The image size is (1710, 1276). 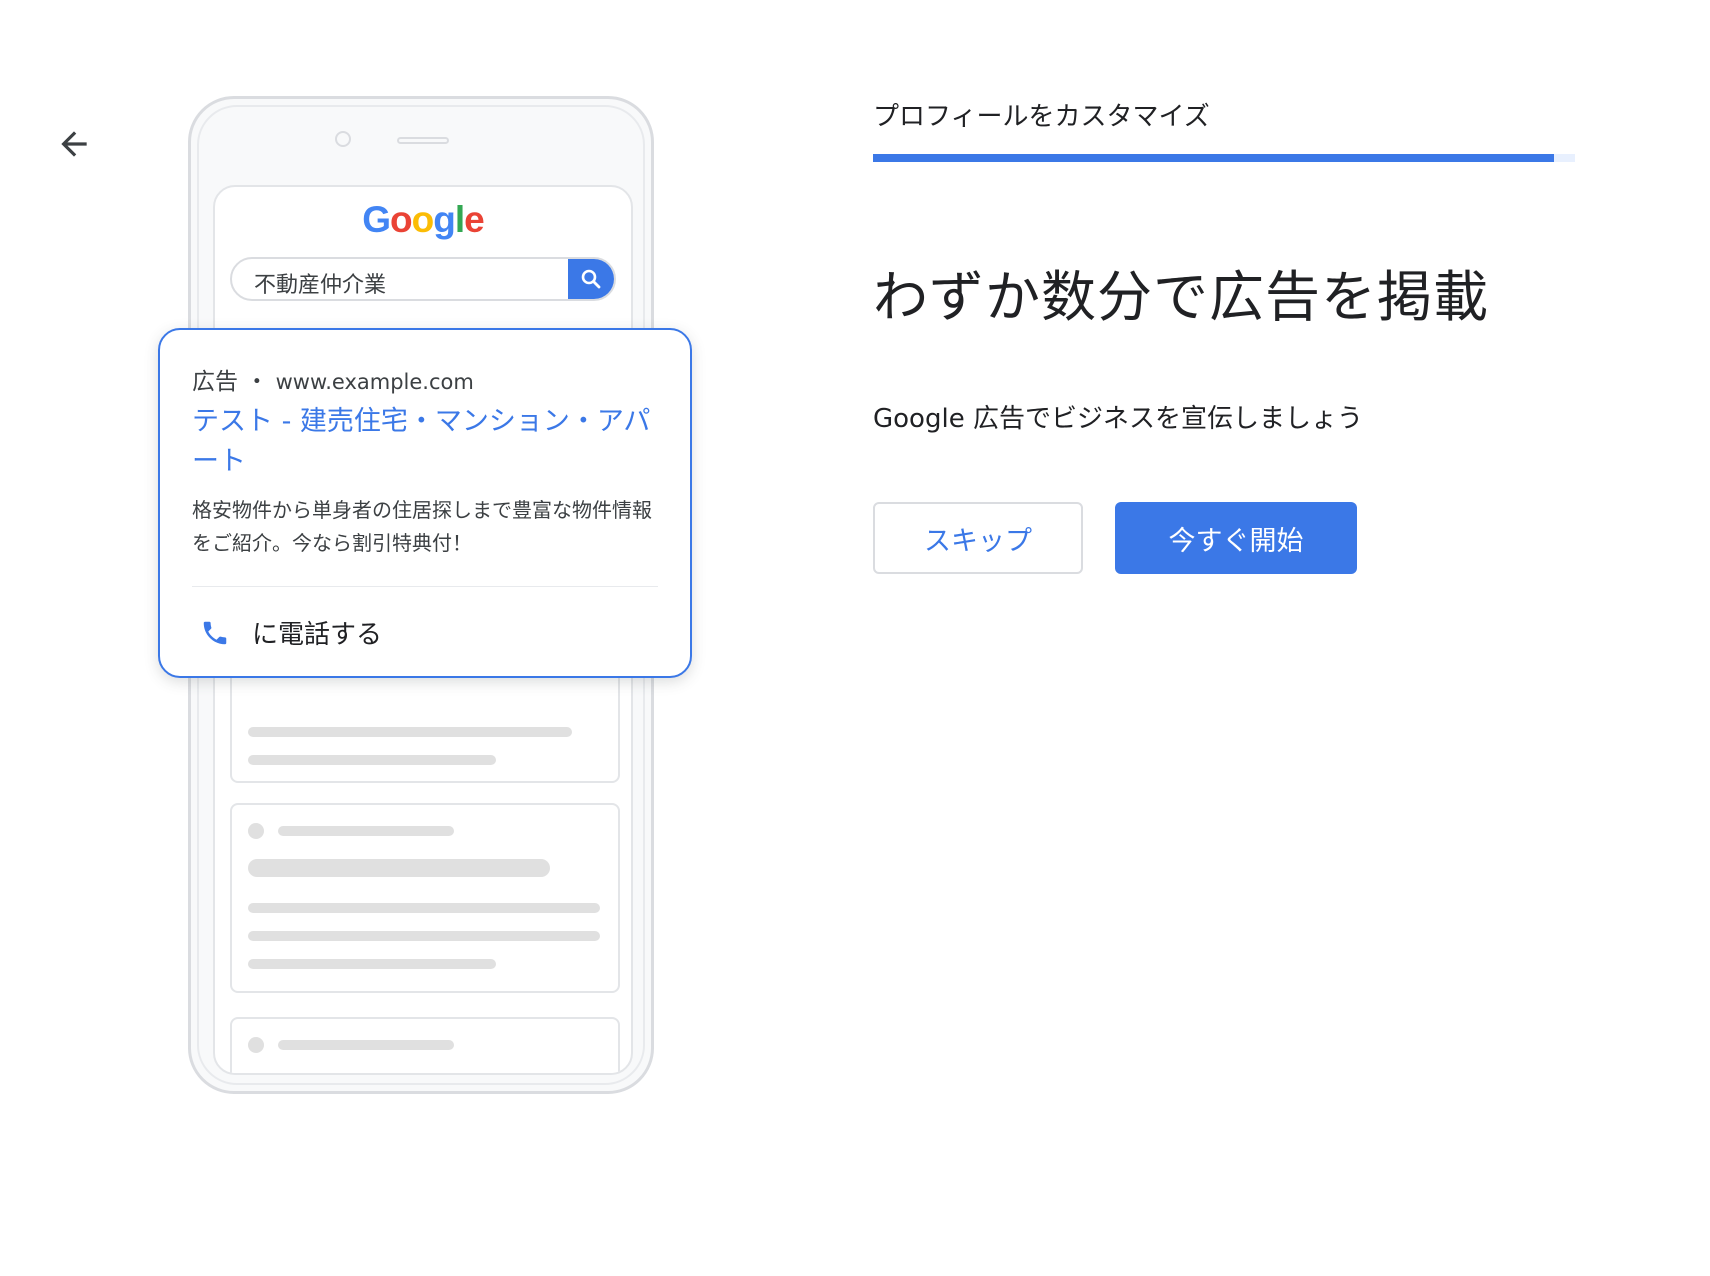 I want to click on search-icon, so click(x=591, y=279).